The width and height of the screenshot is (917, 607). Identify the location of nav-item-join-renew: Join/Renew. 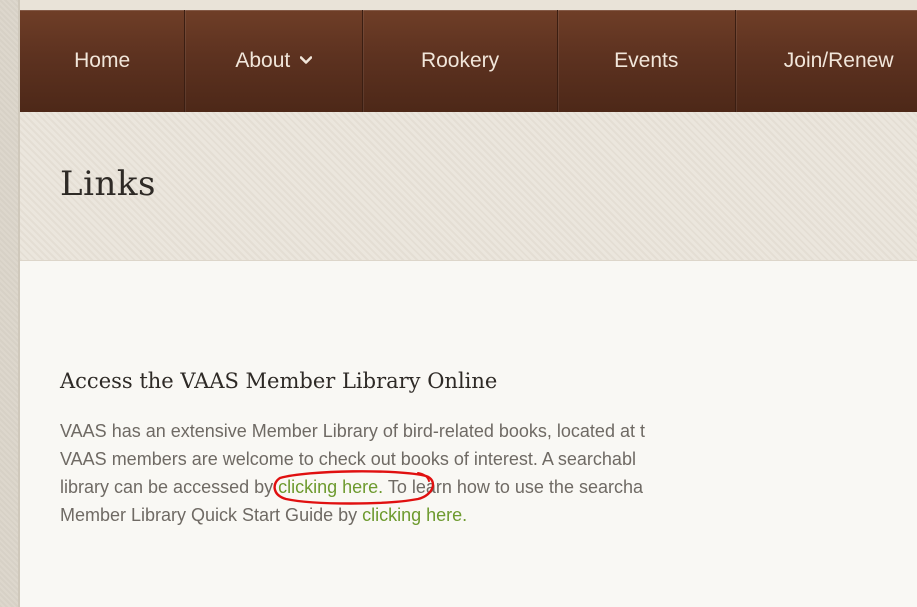
(826, 61).